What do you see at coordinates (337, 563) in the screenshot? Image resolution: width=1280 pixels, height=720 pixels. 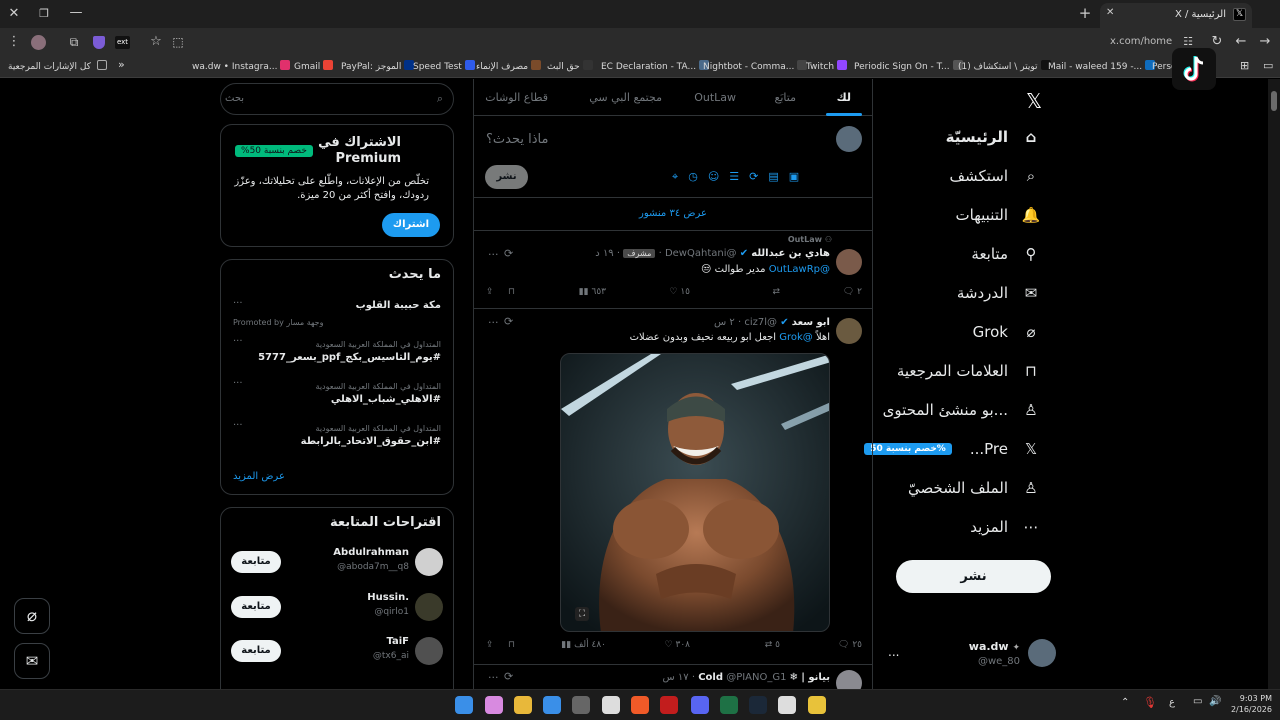 I see `follow-suggestion: Abdulrahman @aboda7m__q8 متابعة` at bounding box center [337, 563].